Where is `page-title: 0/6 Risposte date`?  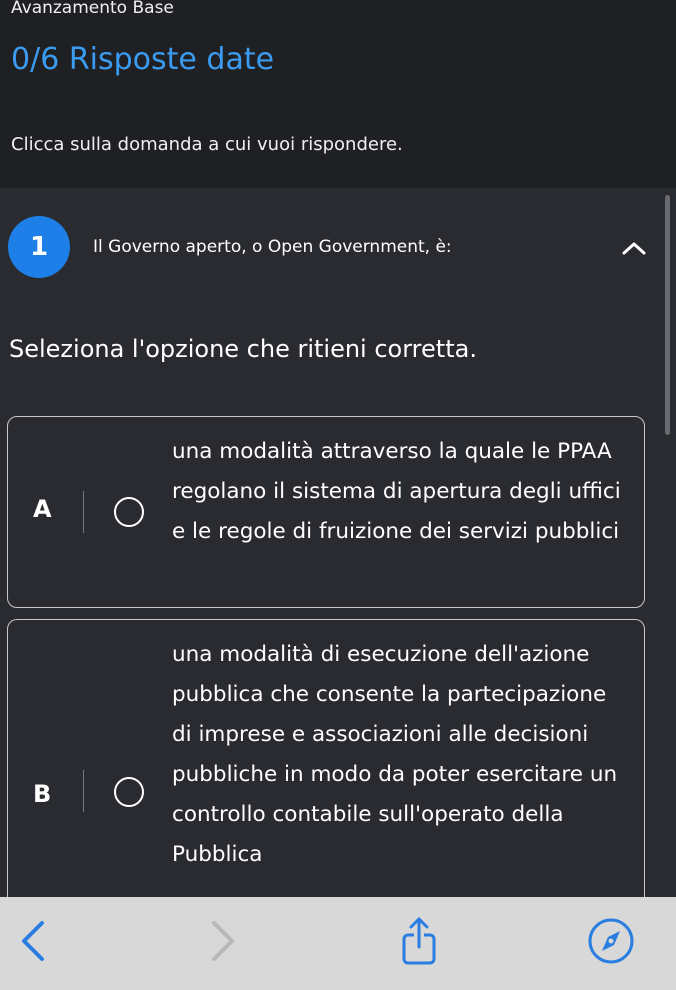 page-title: 0/6 Risposte date is located at coordinates (143, 59).